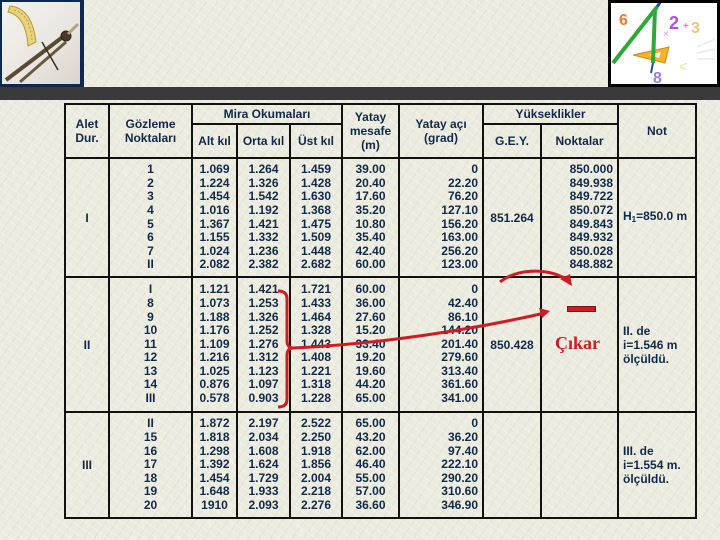 This screenshot has height=540, width=720. Describe the element at coordinates (657, 77) in the screenshot. I see `svg-text: 8` at that location.